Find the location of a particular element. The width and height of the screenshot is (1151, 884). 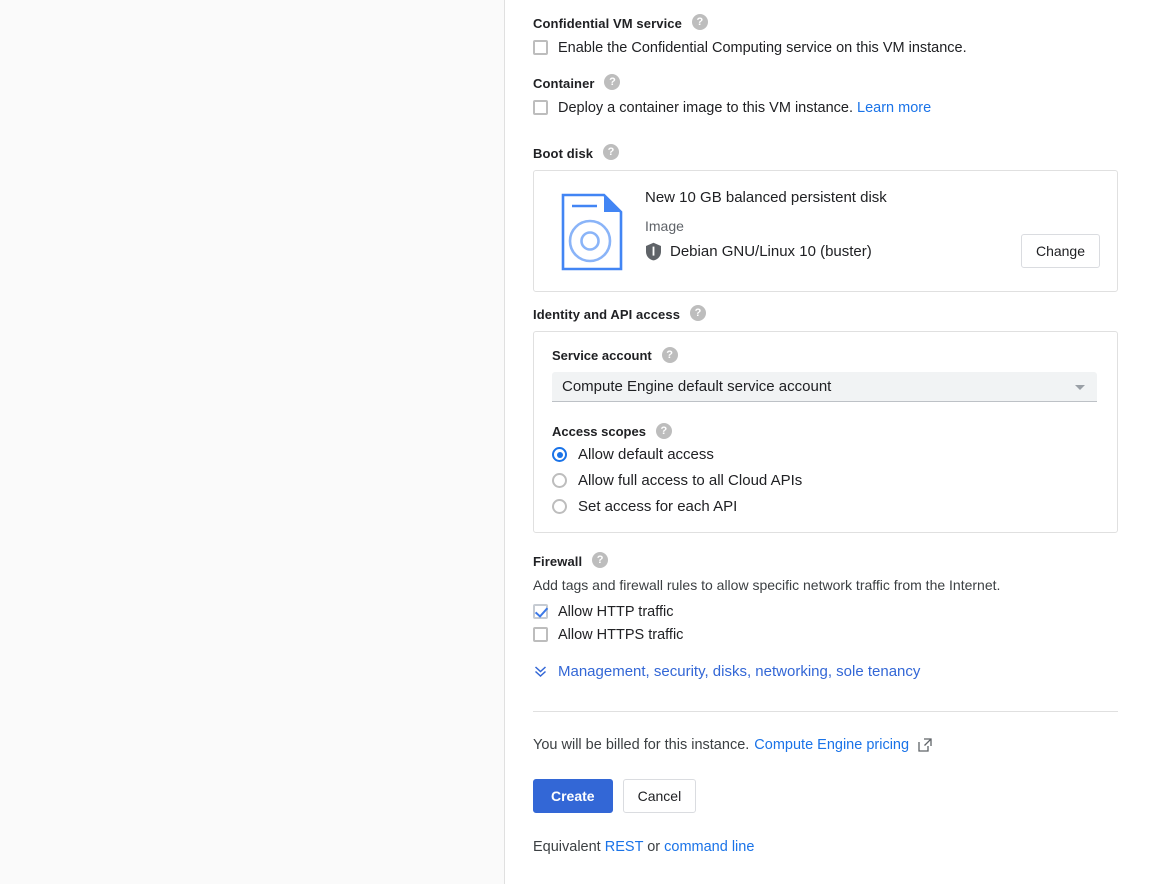

identity-header: Identity and API access ? is located at coordinates (825, 313).